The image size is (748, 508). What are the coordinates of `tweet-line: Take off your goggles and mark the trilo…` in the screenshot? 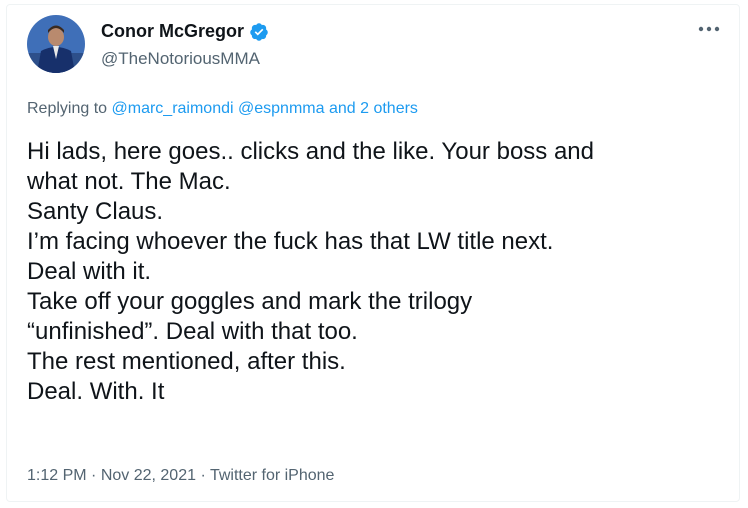 It's located at (250, 301).